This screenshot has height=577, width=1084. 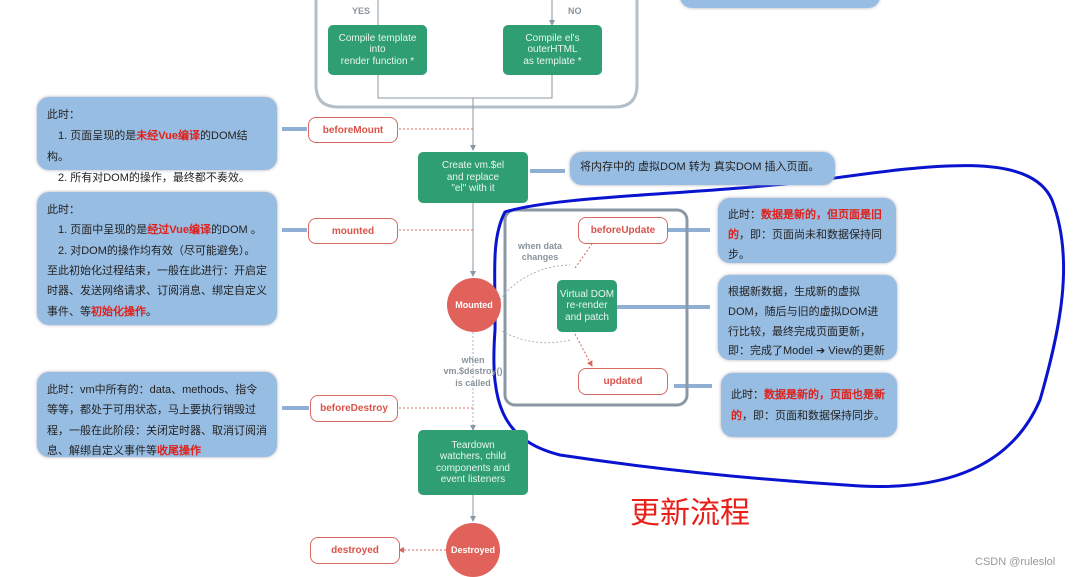 What do you see at coordinates (473, 371) in the screenshot?
I see `when-destroy-label: when vm.$destroy() is called` at bounding box center [473, 371].